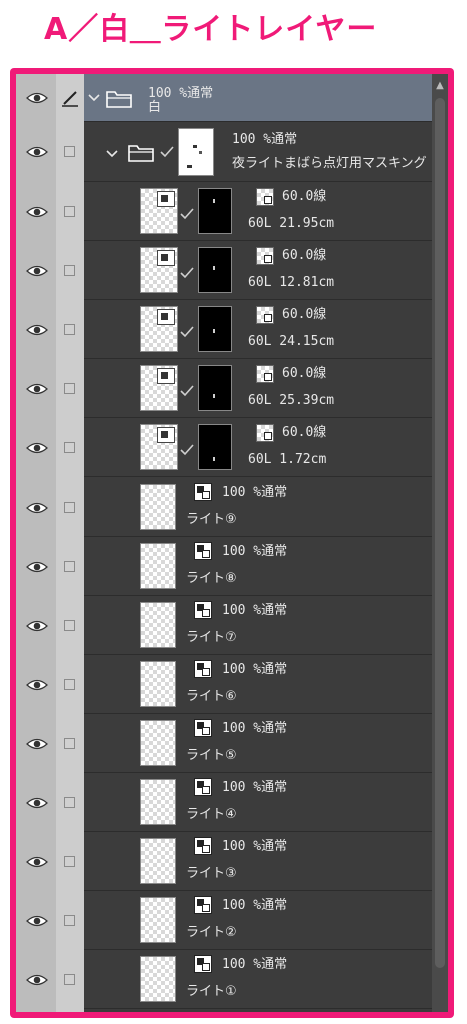 The height and width of the screenshot is (1024, 467). Describe the element at coordinates (291, 401) in the screenshot. I see `layer-info: 60L 25.39cm` at that location.